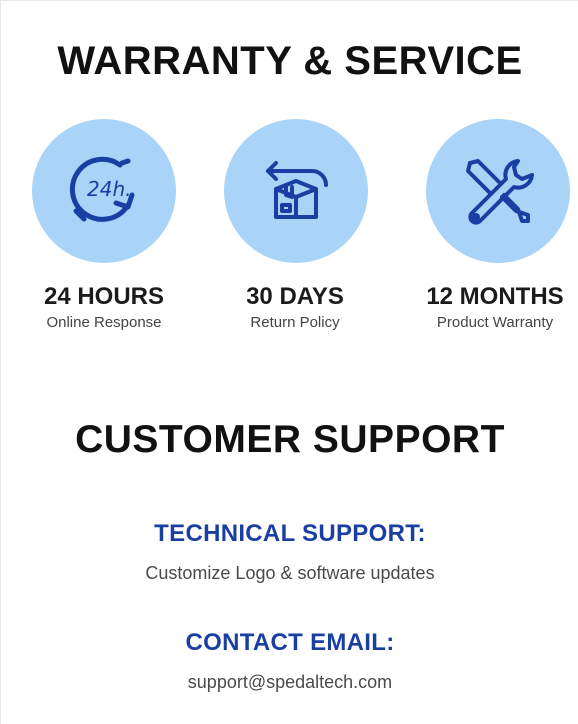  What do you see at coordinates (289, 661) in the screenshot?
I see `contact-email-block: CONTACT EMAIL: support@spedaltech.com` at bounding box center [289, 661].